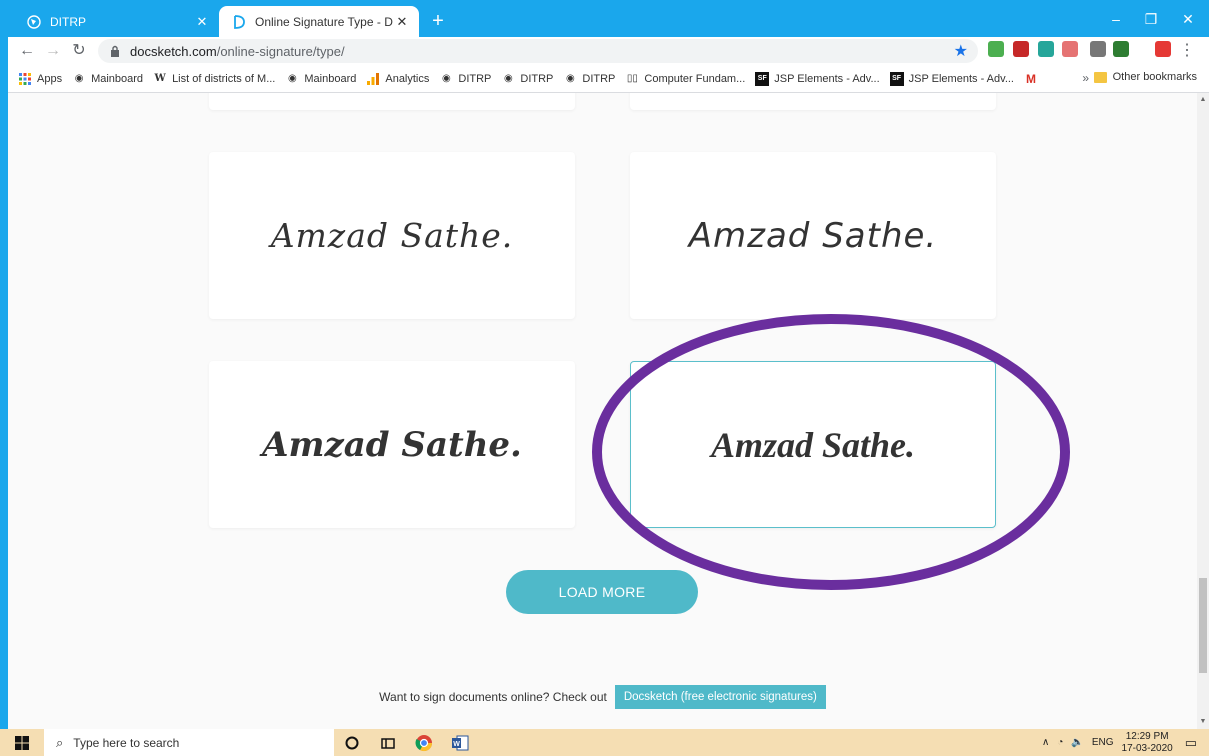  What do you see at coordinates (1100, 77) in the screenshot?
I see `folder-icon` at bounding box center [1100, 77].